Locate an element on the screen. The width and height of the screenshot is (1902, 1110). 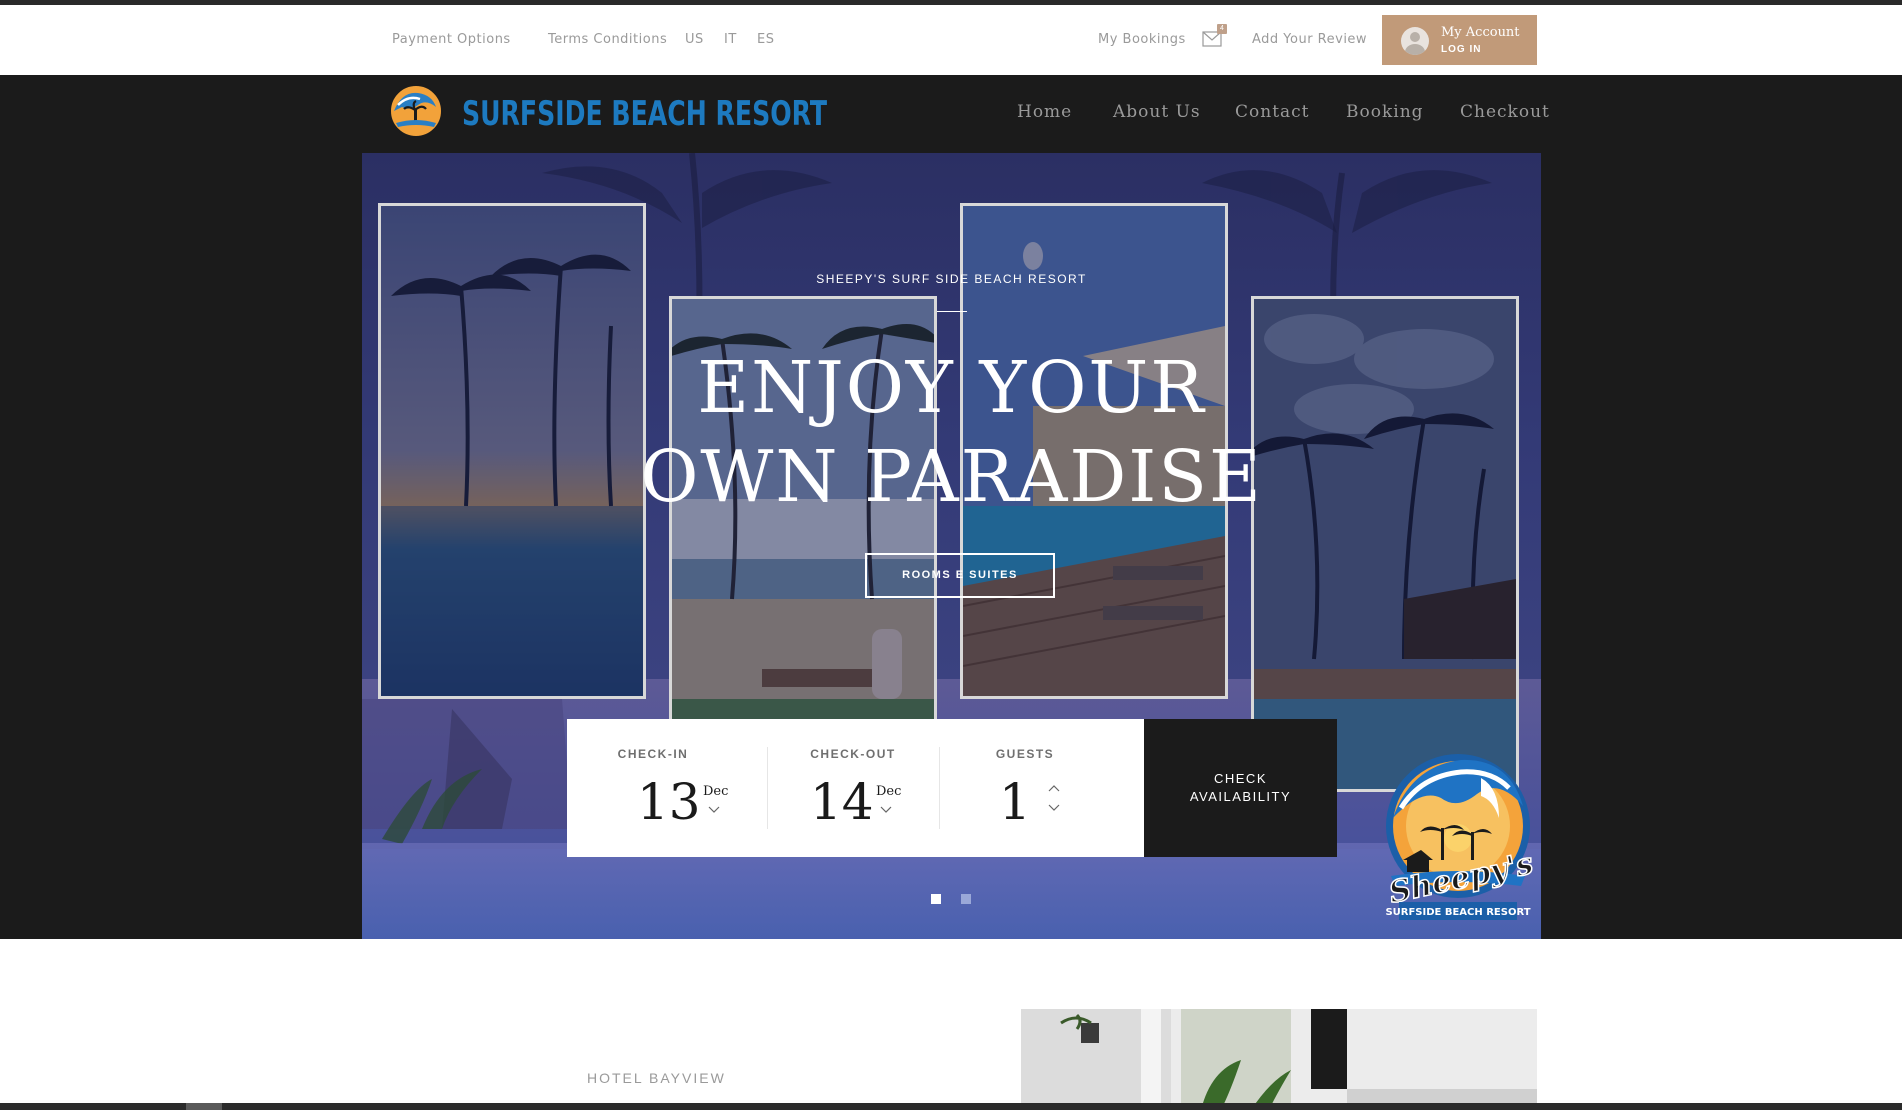
hero-title-line-2: OWN PARADISE is located at coordinates (951, 476).